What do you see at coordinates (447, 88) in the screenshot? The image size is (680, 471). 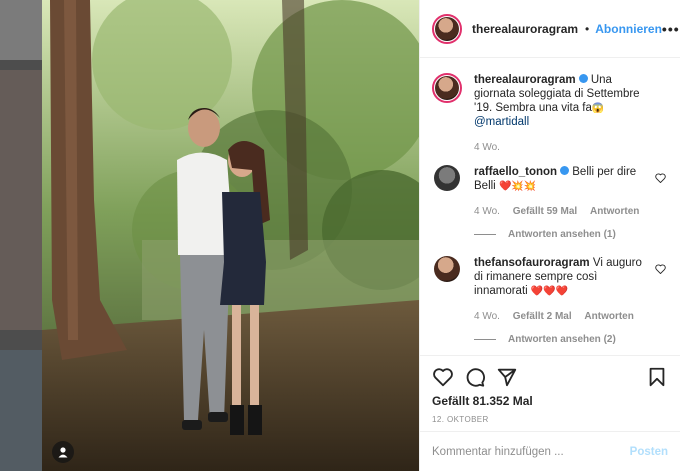 I see `caption-avatar` at bounding box center [447, 88].